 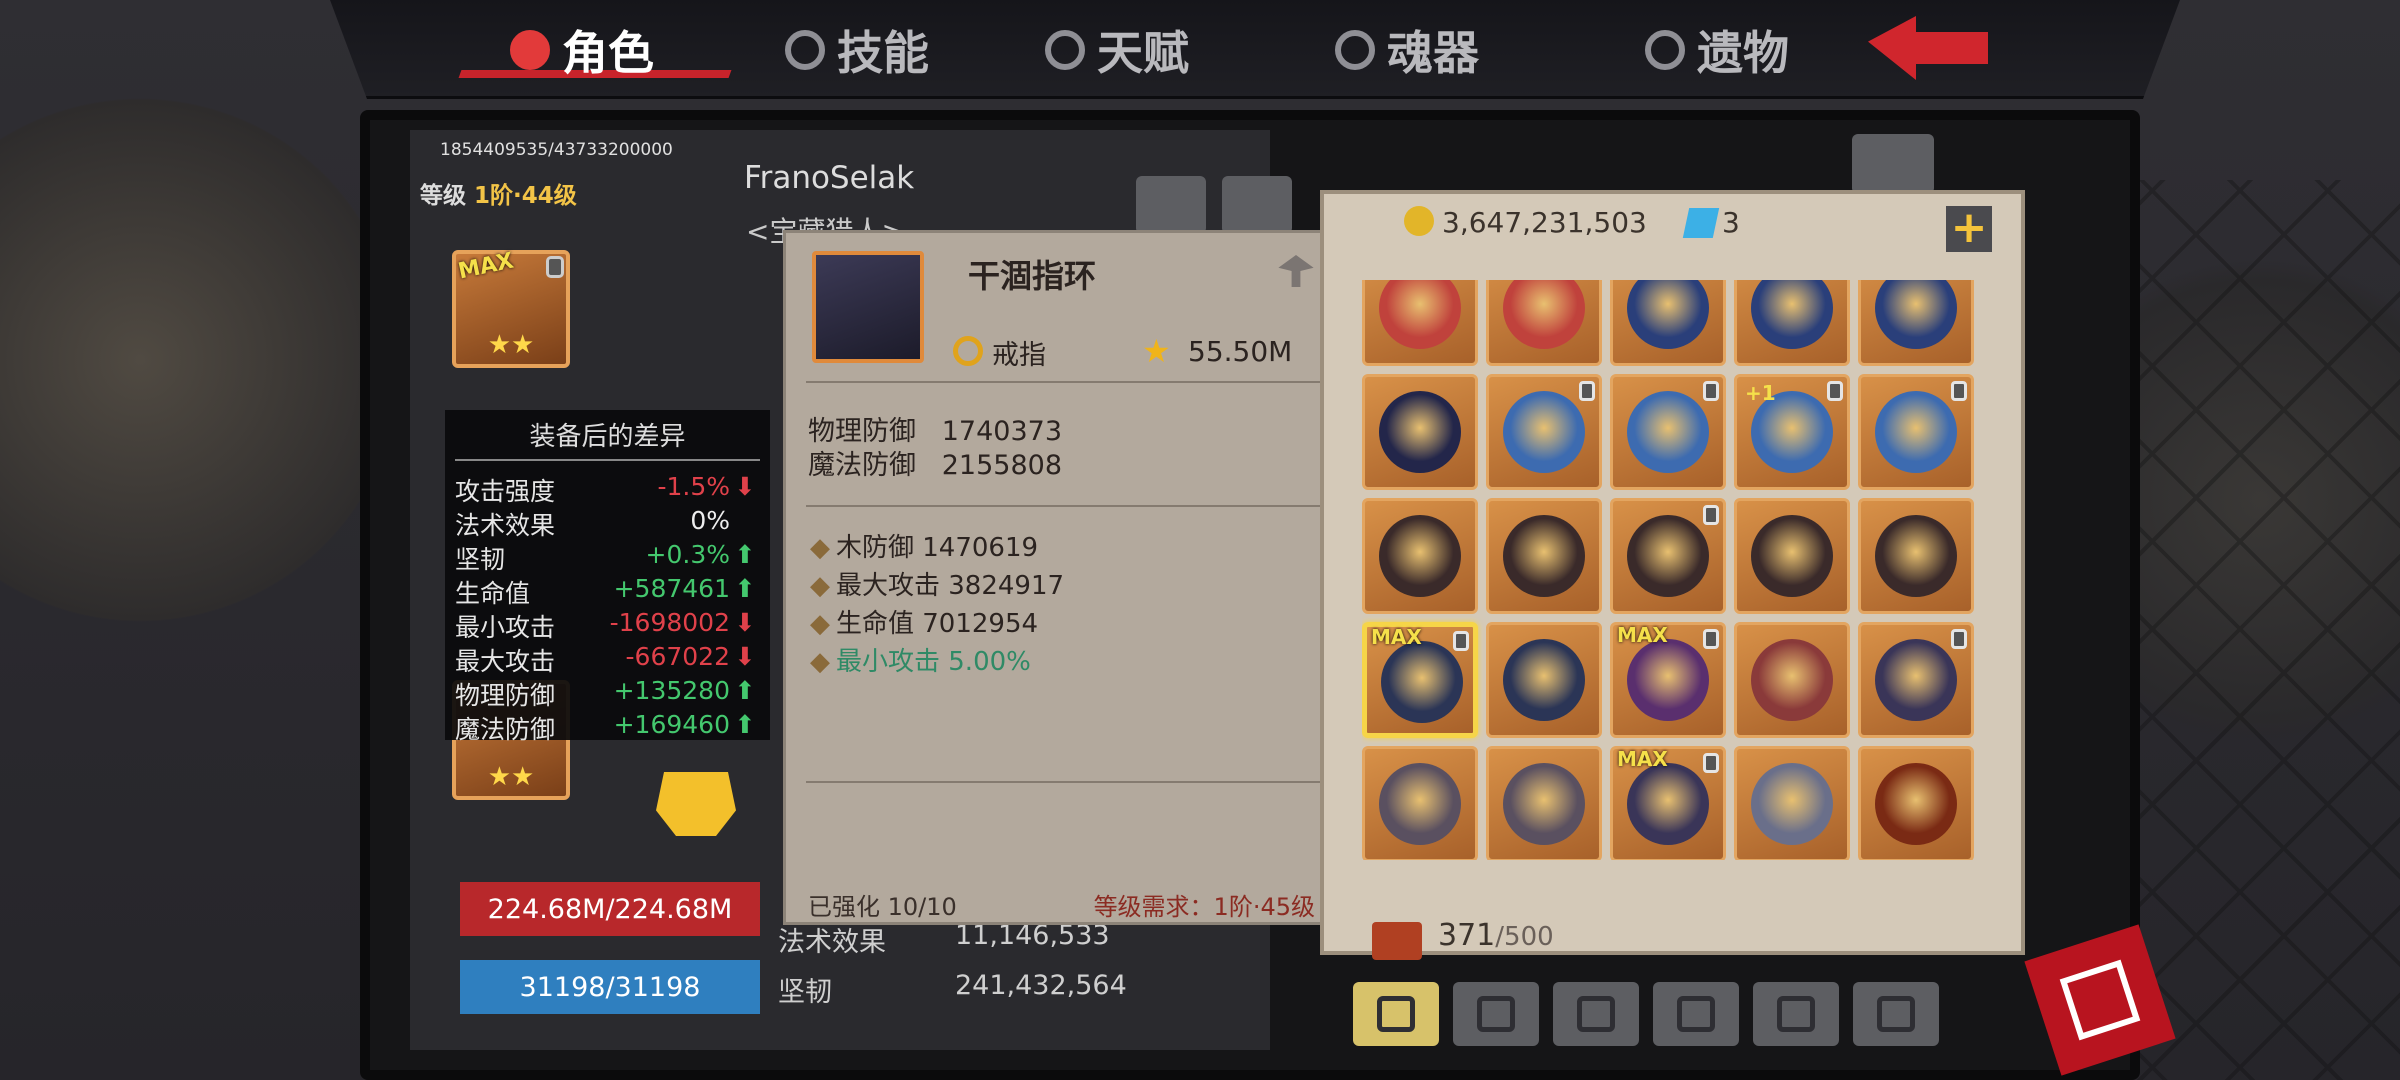 I want to click on affix-line: ◆ 最大攻击 3824917, so click(x=937, y=586).